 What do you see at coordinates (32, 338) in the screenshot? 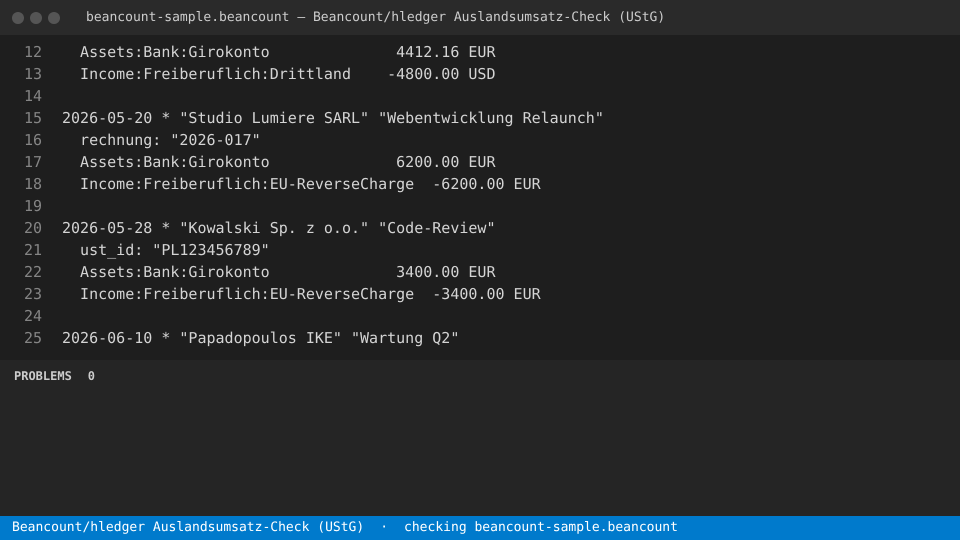
I see `line-number: 25` at bounding box center [32, 338].